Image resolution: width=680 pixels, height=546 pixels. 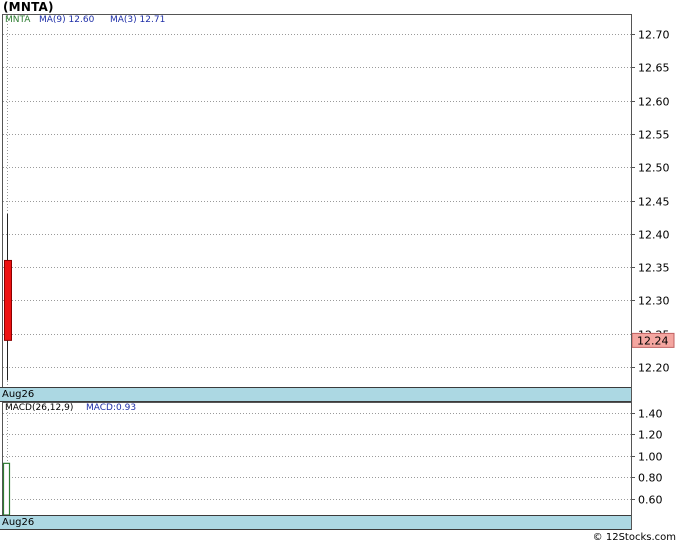 I want to click on y-tick-label: 12.45, so click(x=654, y=202).